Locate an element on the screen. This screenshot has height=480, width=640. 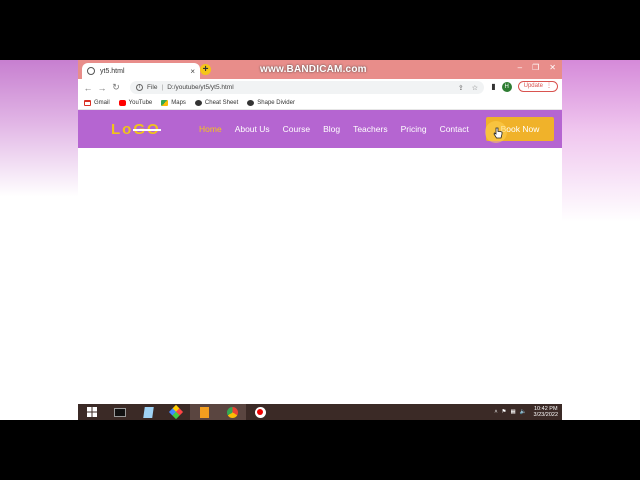
maps-icon is located at coordinates (165, 102).